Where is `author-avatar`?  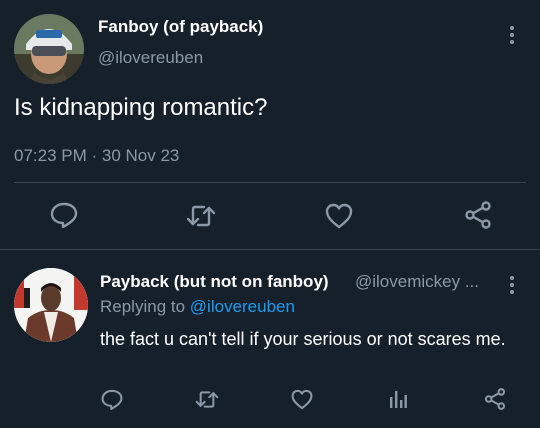 author-avatar is located at coordinates (49, 49).